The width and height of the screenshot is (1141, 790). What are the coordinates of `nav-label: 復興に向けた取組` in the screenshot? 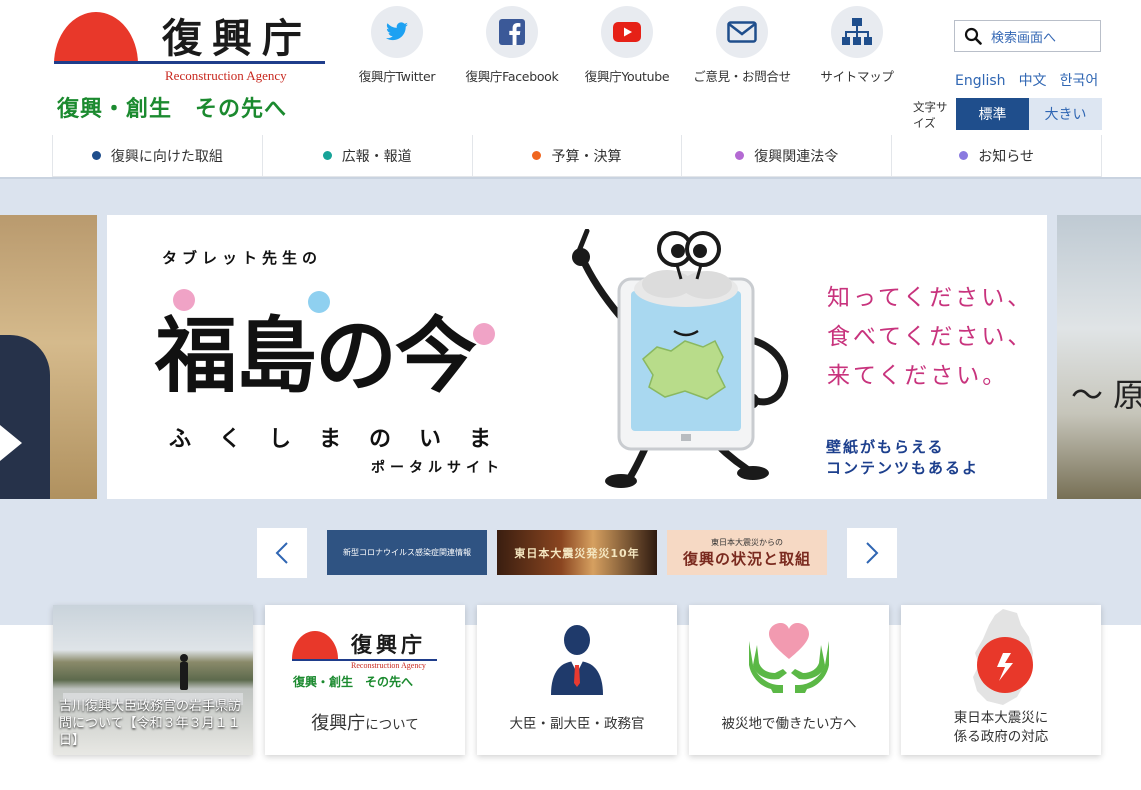 It's located at (166, 156).